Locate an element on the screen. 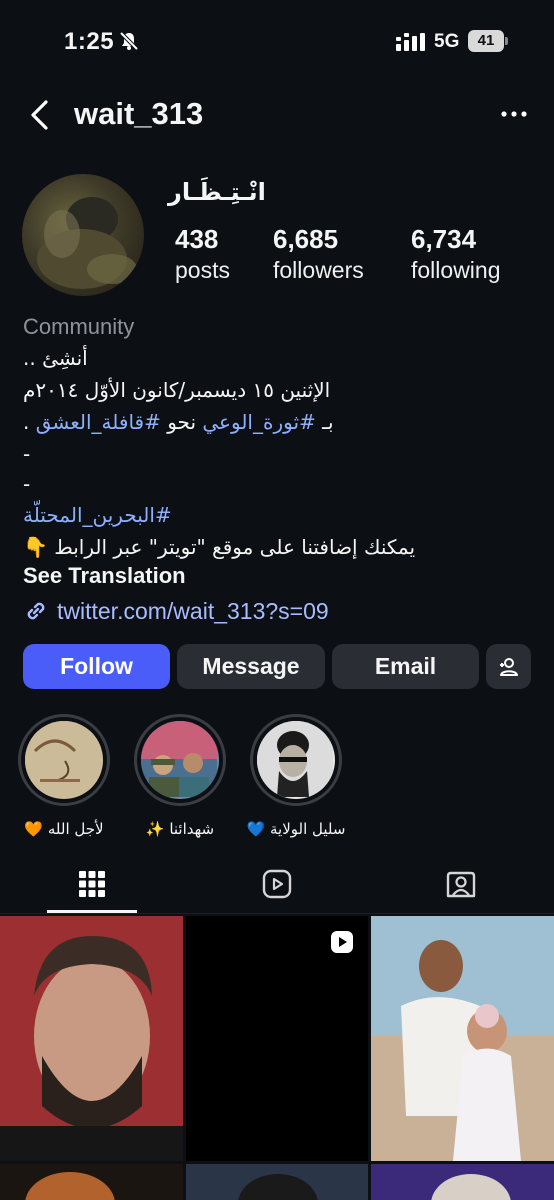 Image resolution: width=554 pixels, height=1200 pixels. posts-label: posts is located at coordinates (202, 270).